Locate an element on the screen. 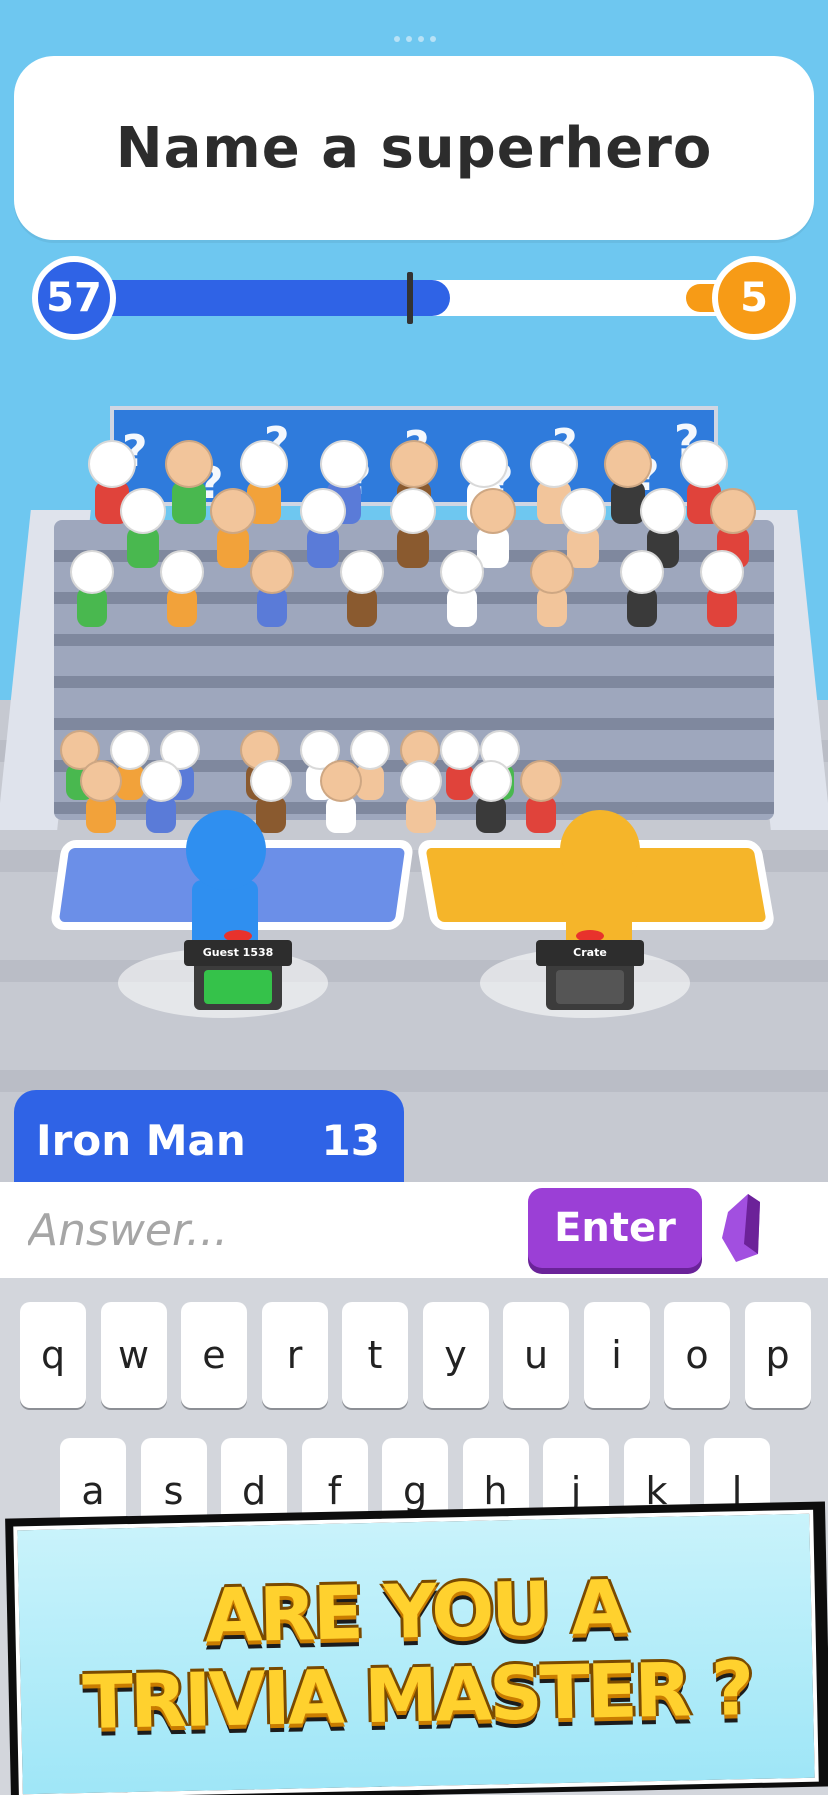 The height and width of the screenshot is (1795, 828). answer-input is located at coordinates (268, 1230).